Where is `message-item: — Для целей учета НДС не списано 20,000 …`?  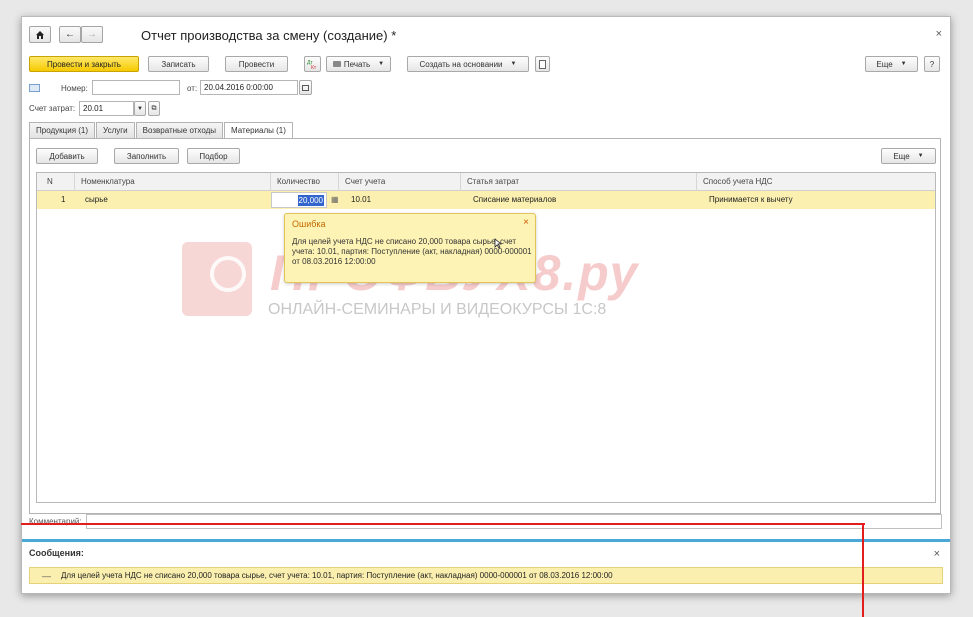
message-item: — Для целей учета НДС не списано 20,000 … is located at coordinates (486, 575).